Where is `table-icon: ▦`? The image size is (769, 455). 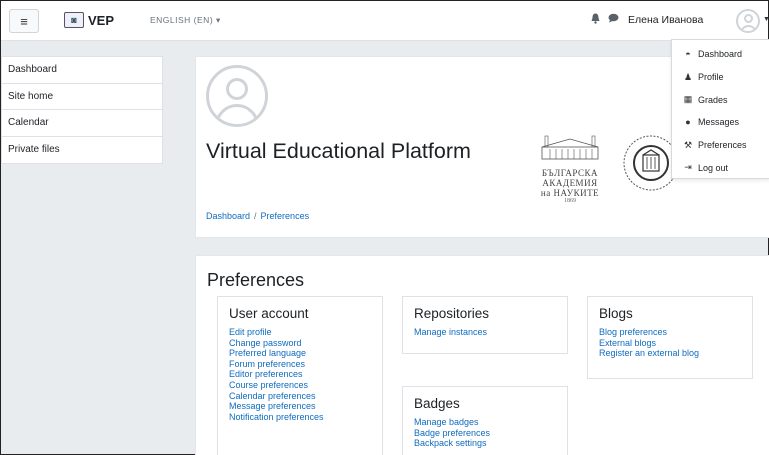
table-icon: ▦ is located at coordinates (688, 99).